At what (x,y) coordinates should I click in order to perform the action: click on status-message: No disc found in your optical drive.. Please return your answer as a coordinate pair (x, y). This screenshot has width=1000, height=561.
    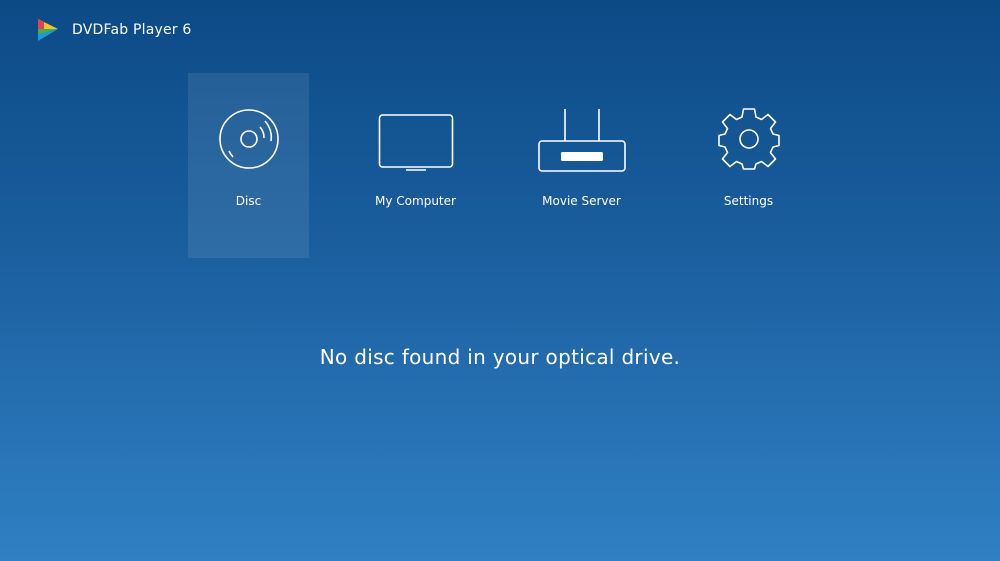
    Looking at the image, I should click on (500, 357).